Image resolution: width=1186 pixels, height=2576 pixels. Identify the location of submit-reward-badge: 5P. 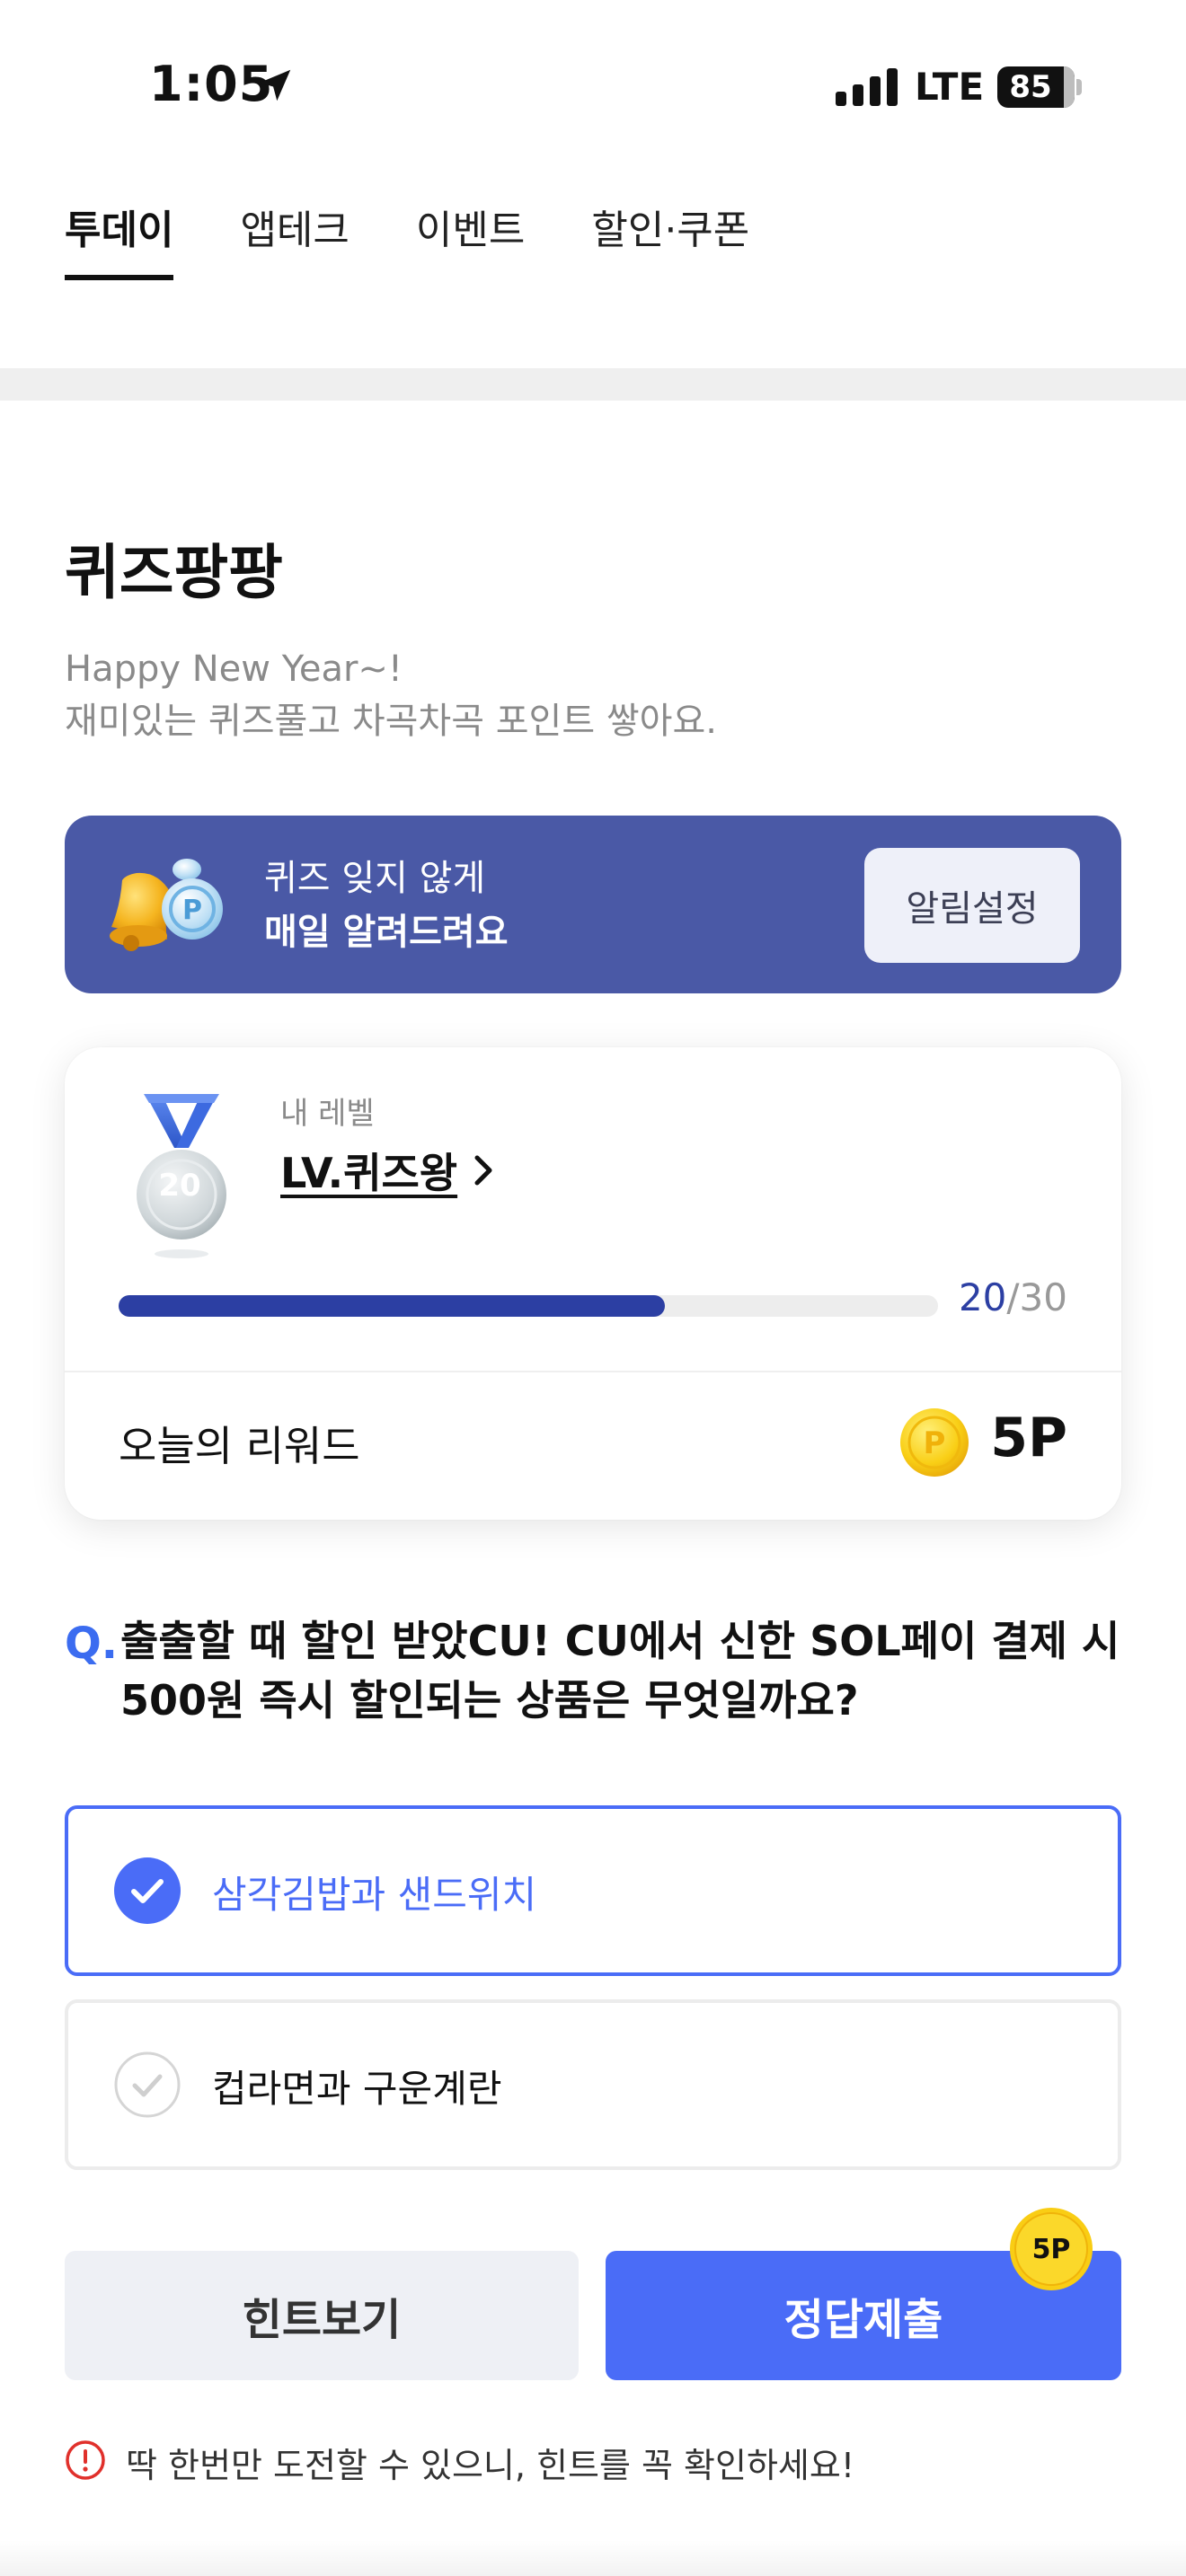
(1051, 2249).